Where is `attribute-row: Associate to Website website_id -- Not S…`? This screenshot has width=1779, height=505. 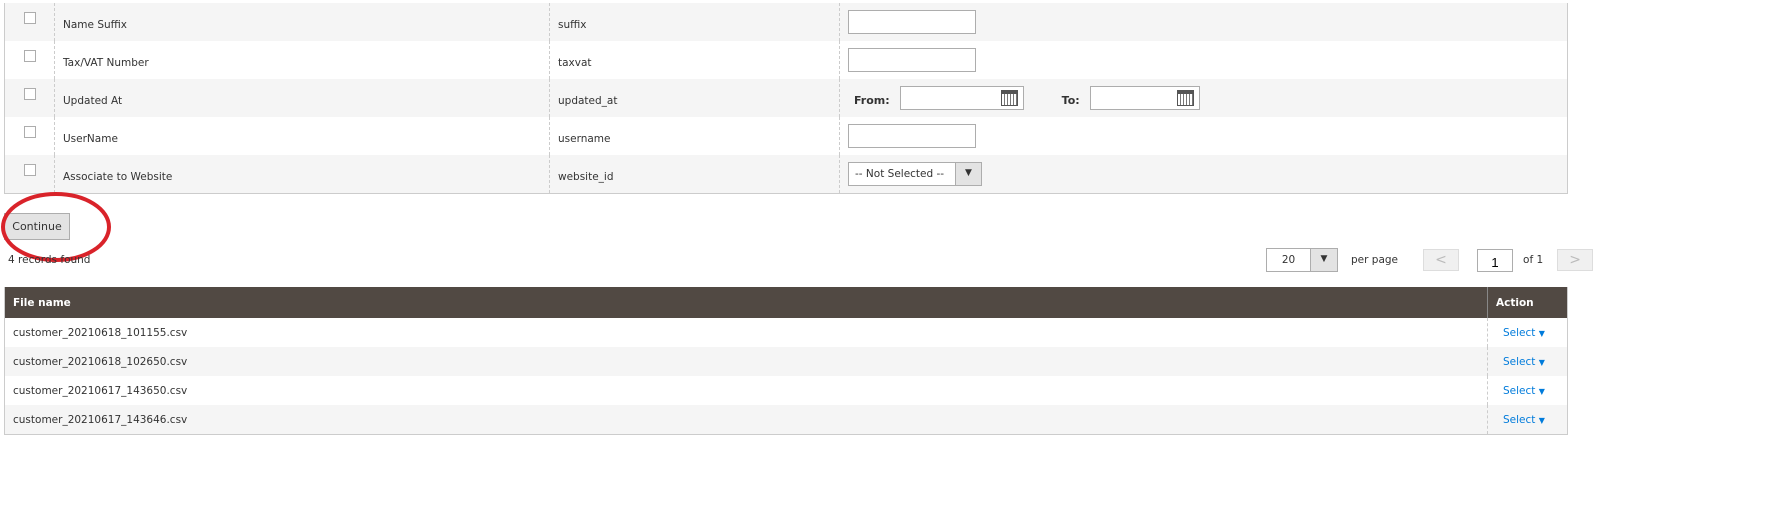
attribute-row: Associate to Website website_id -- Not S… is located at coordinates (786, 174).